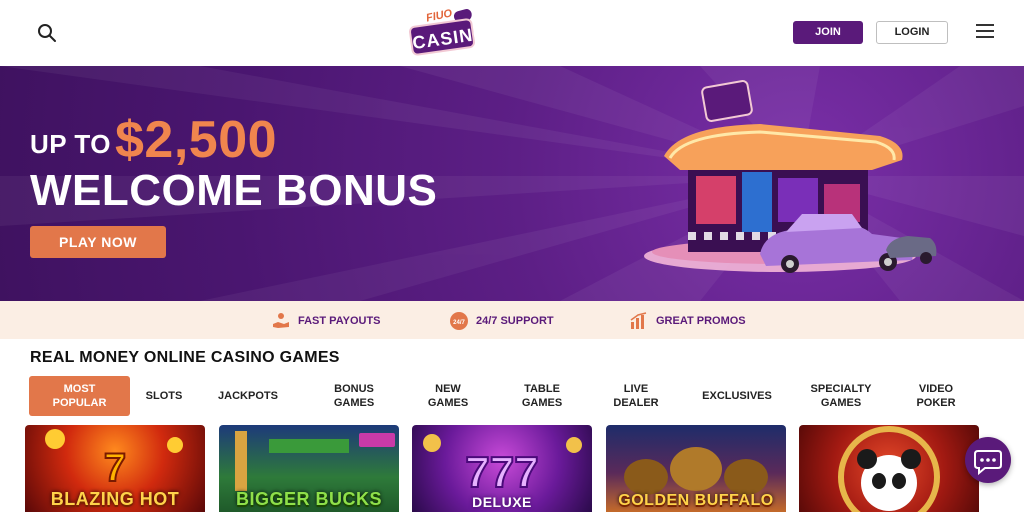 This screenshot has height=512, width=1024. What do you see at coordinates (512, 33) in the screenshot?
I see `site-header: FIUO CASINO JOIN LOGIN` at bounding box center [512, 33].